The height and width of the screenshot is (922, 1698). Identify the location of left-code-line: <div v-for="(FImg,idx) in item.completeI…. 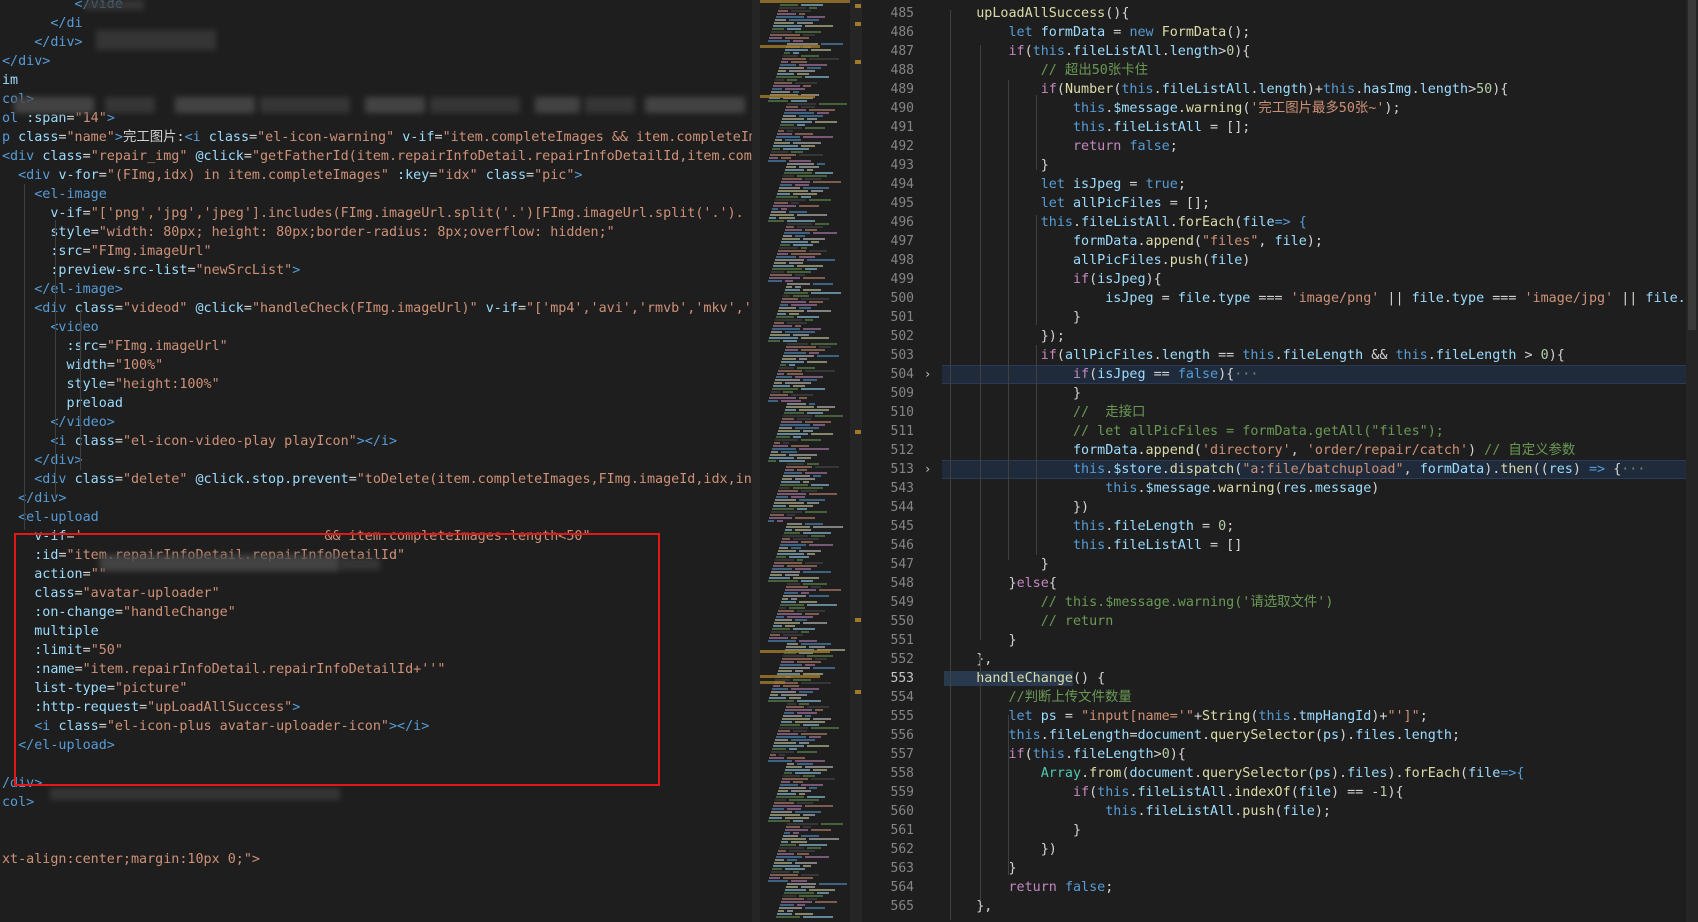
(292, 175).